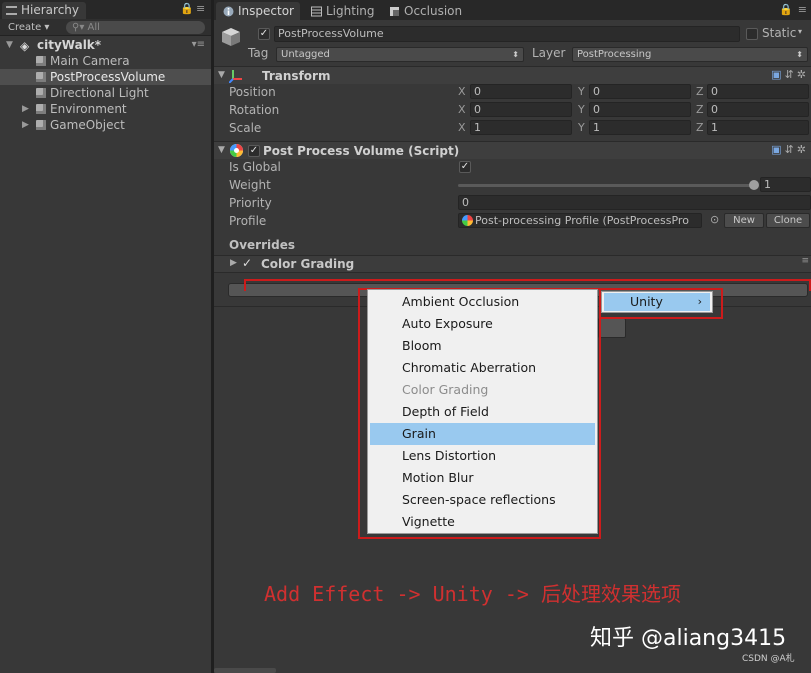  What do you see at coordinates (465, 167) in the screenshot?
I see `is-global-checkbox: ✓` at bounding box center [465, 167].